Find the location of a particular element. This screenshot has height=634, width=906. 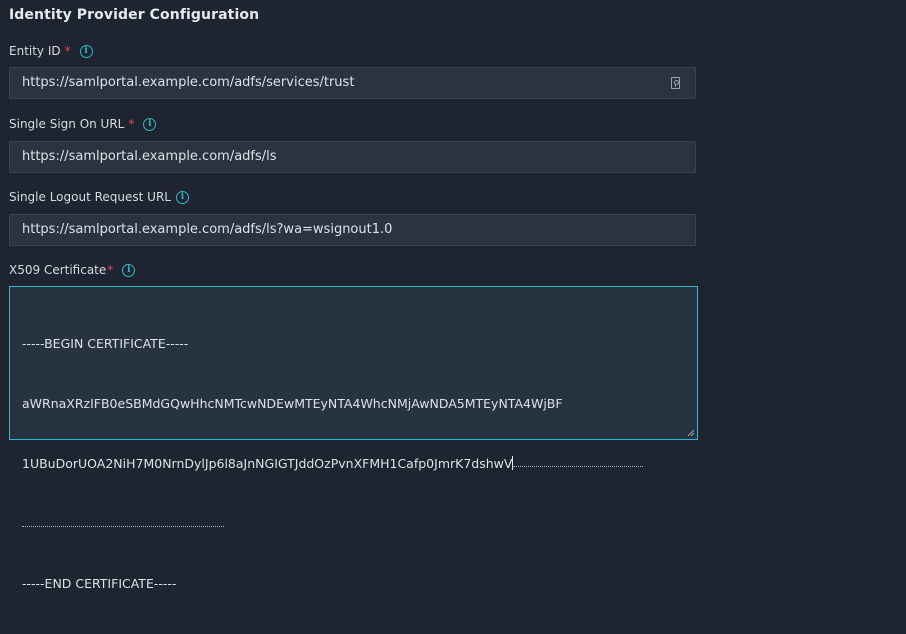

slo-url-label: Single Logout Request URL is located at coordinates (90, 197).